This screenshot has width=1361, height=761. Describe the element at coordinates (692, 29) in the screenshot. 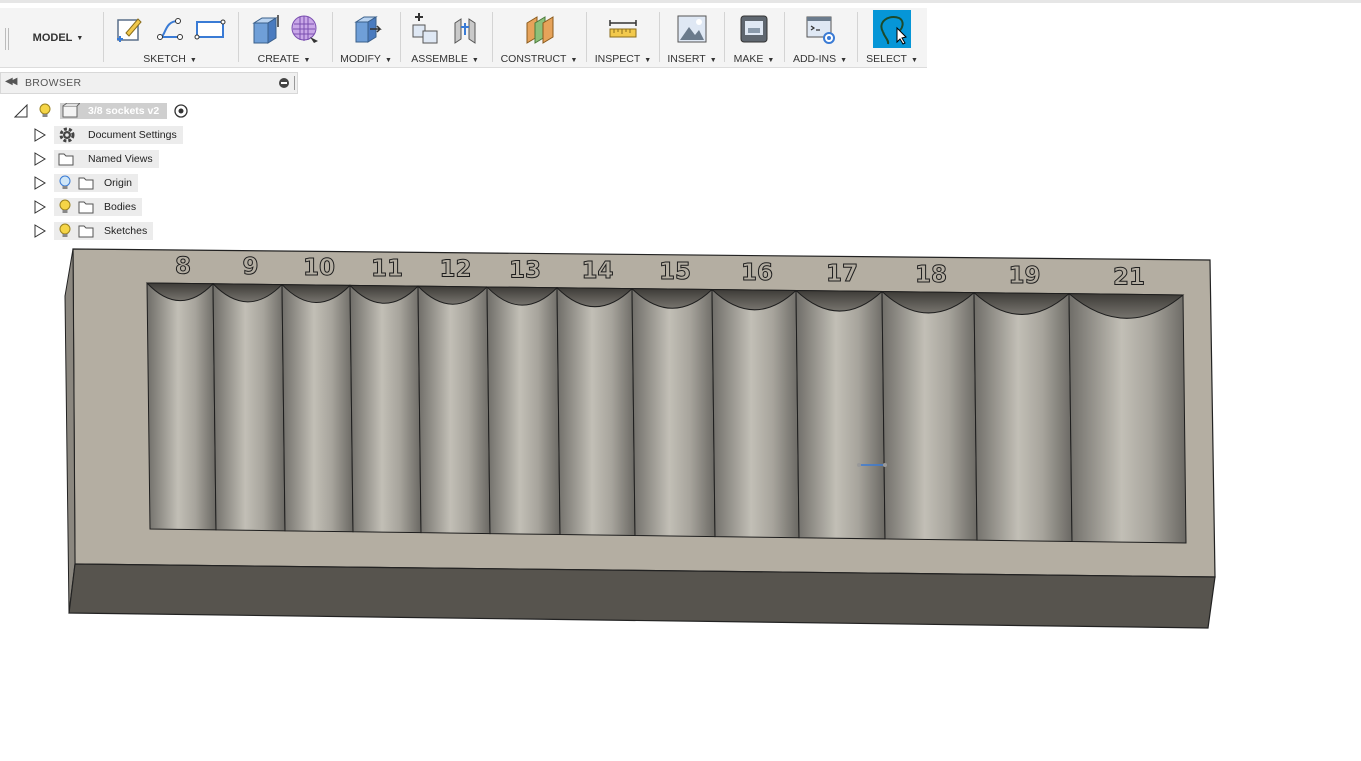

I see `insert-image-icon` at that location.